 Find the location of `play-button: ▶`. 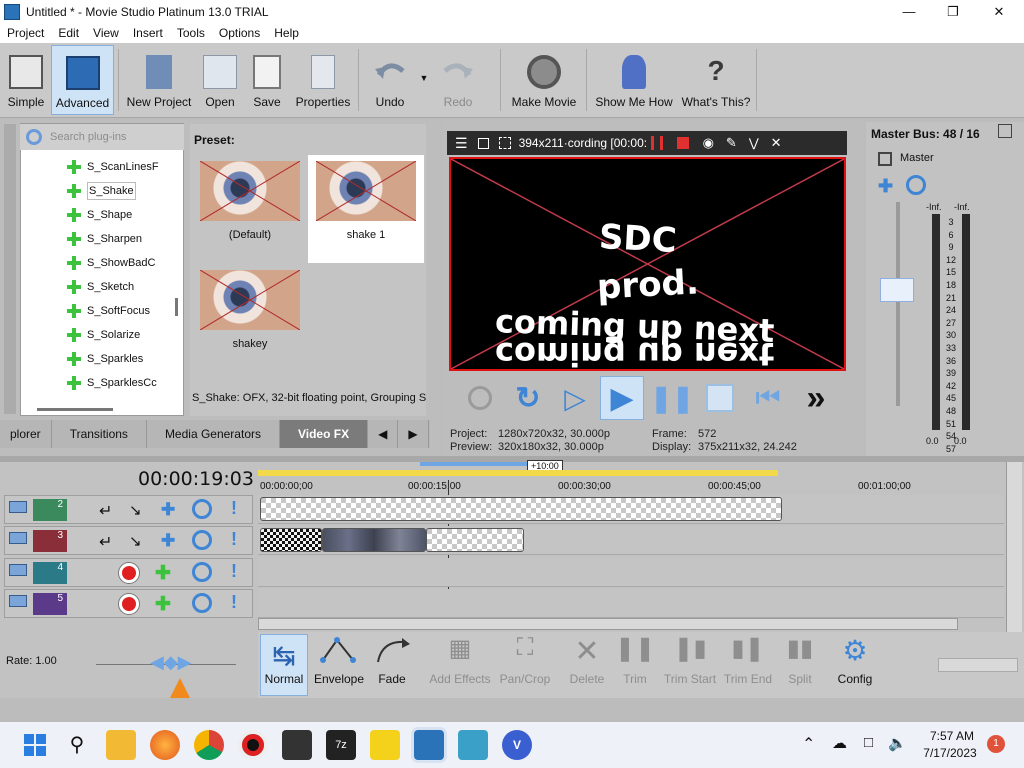

play-button: ▶ is located at coordinates (622, 398).